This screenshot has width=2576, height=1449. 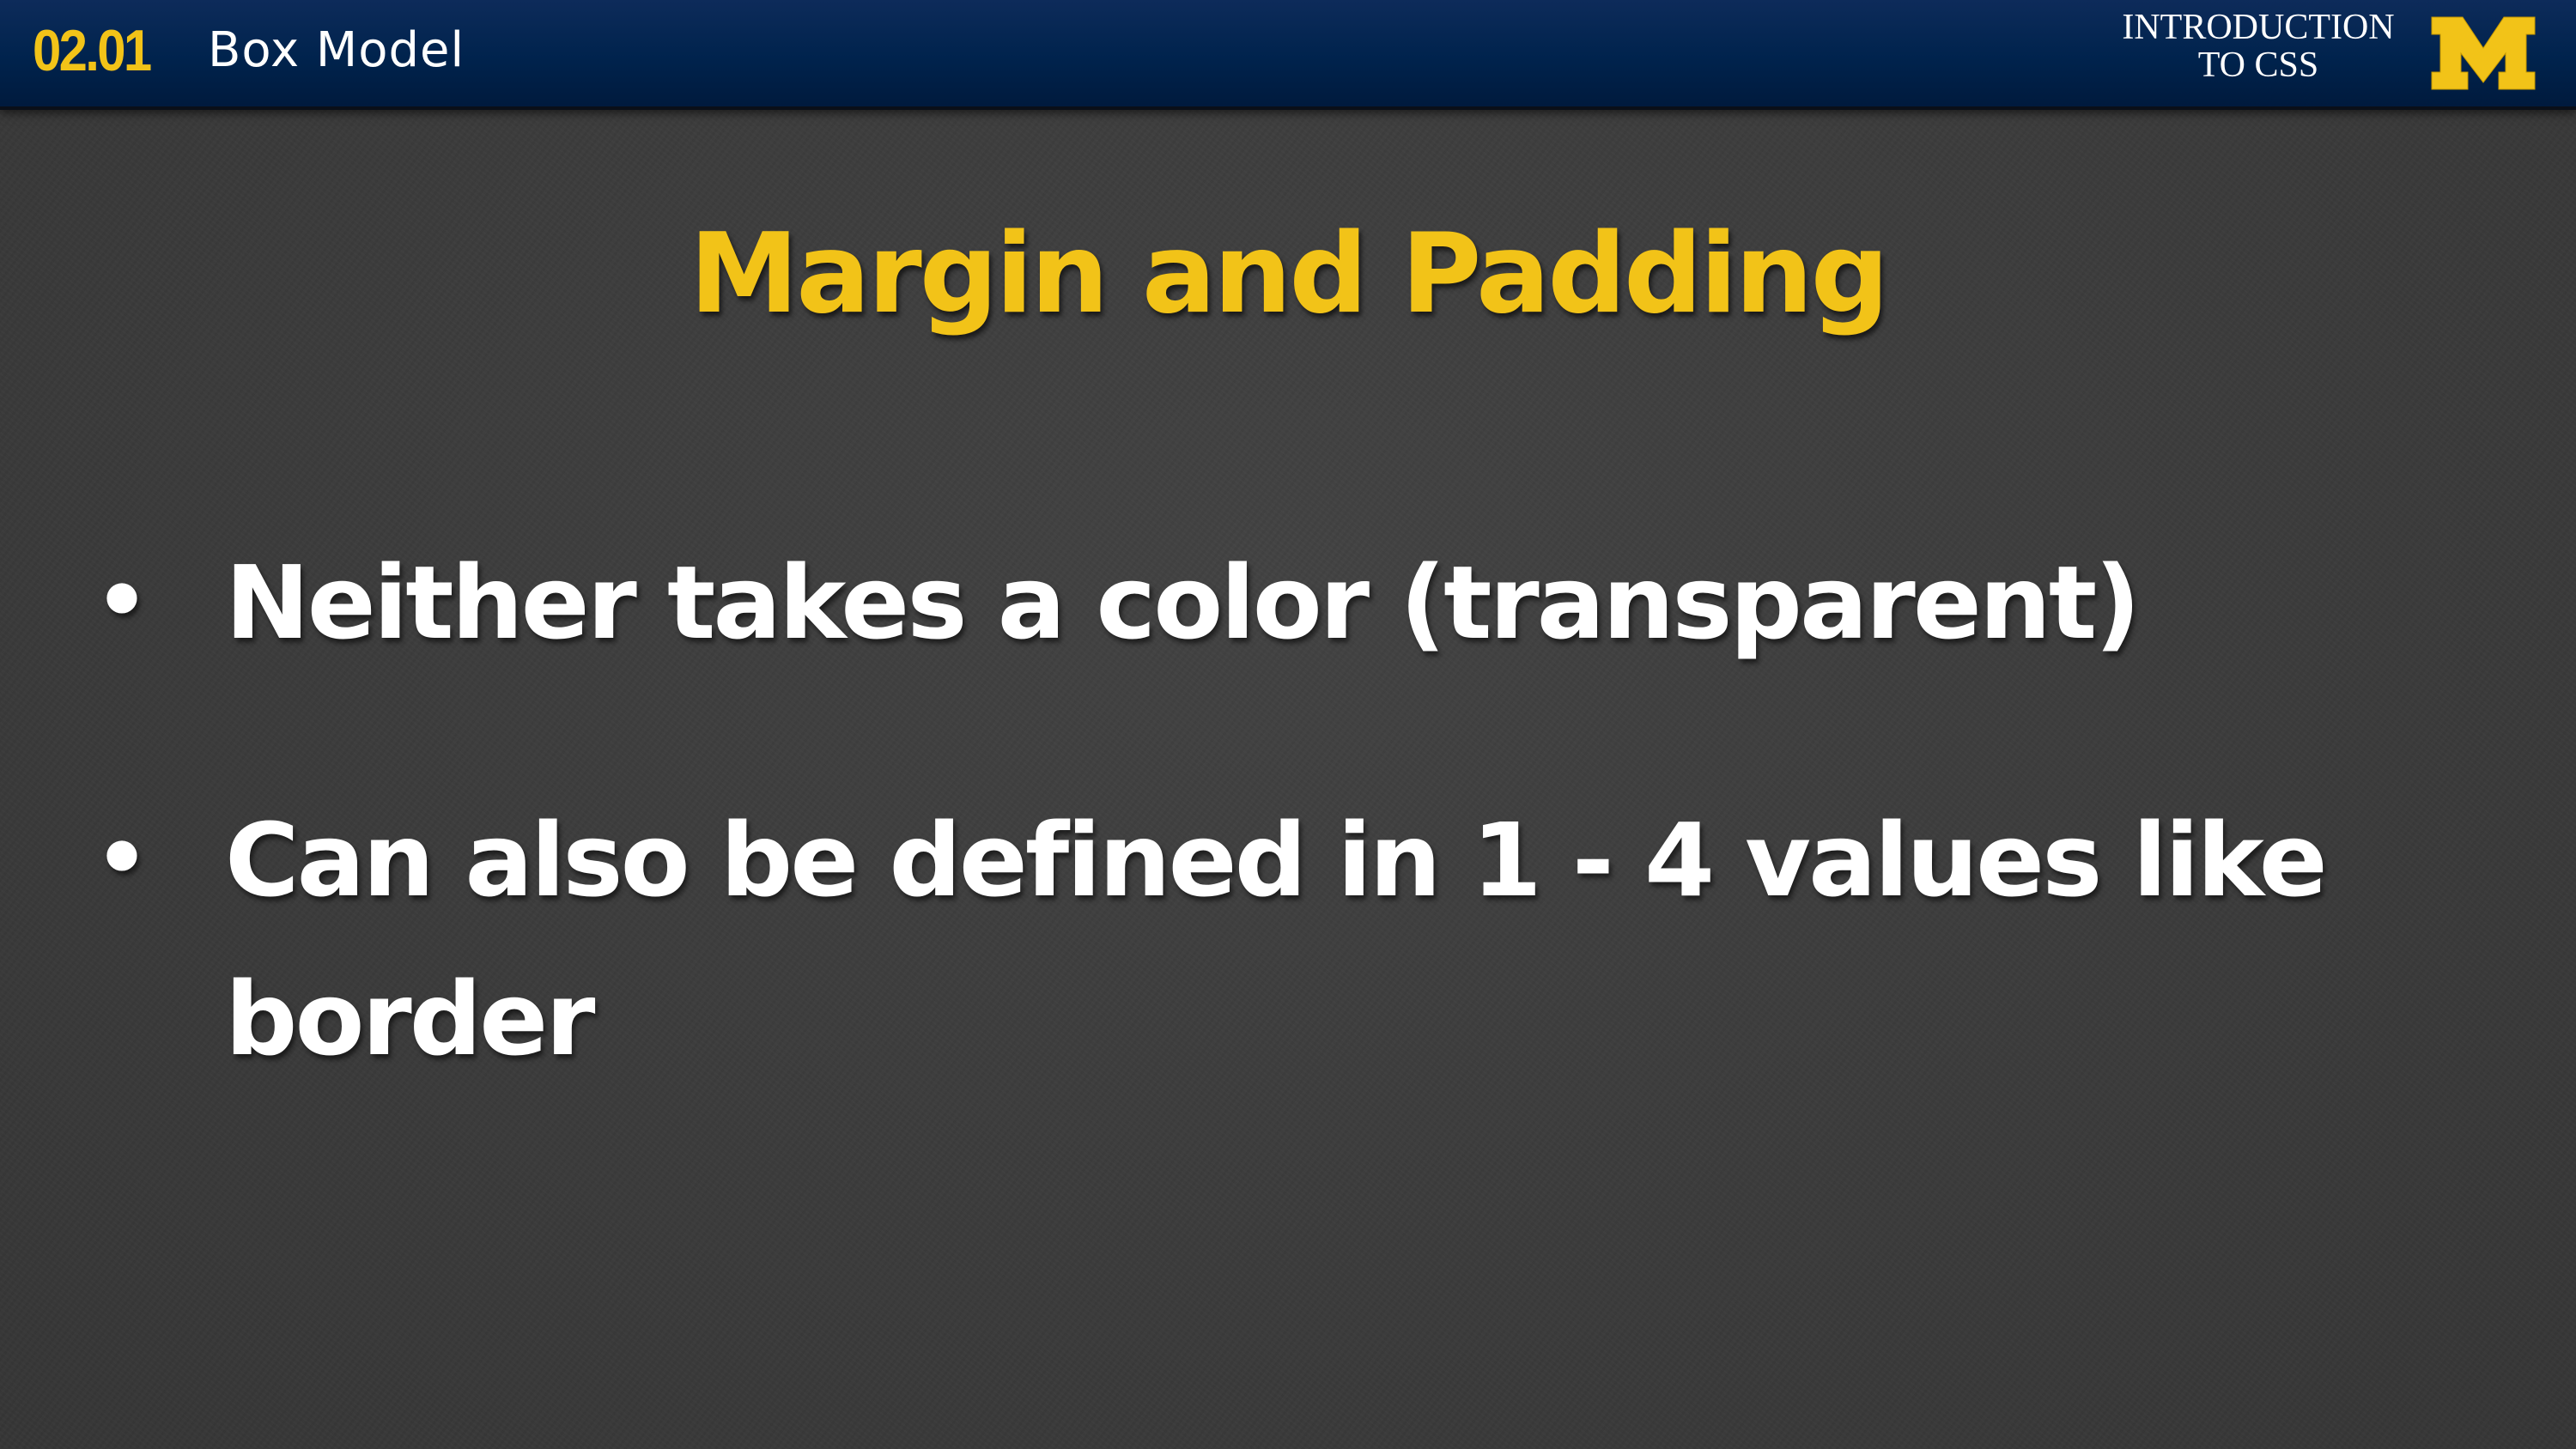 What do you see at coordinates (1183, 602) in the screenshot?
I see `bullet-item-1: Neither takes a color (transparent)` at bounding box center [1183, 602].